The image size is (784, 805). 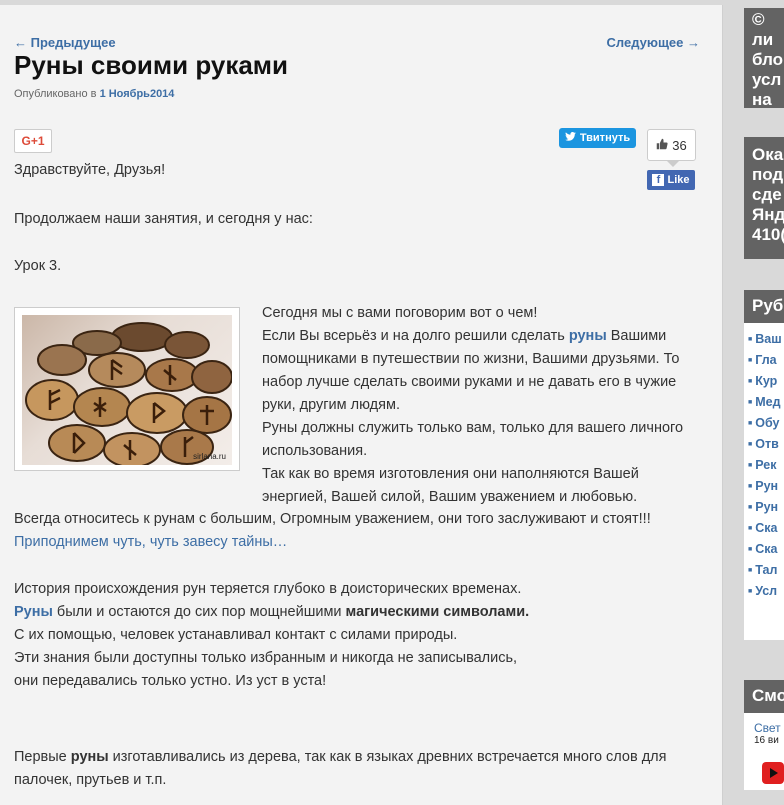 What do you see at coordinates (654, 42) in the screenshot?
I see `next-post-link: Следующее →` at bounding box center [654, 42].